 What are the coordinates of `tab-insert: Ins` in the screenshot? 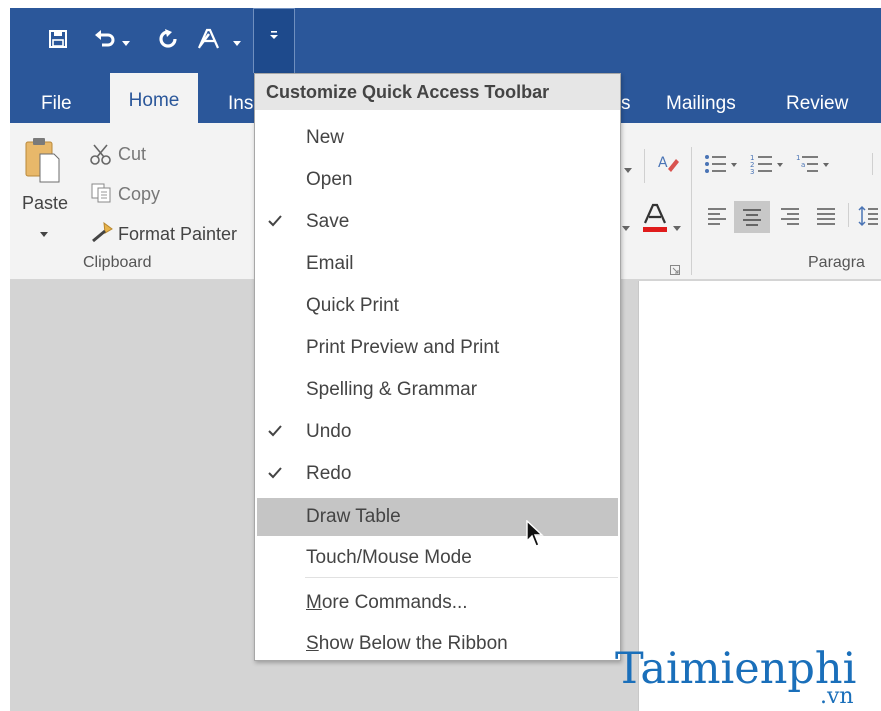 It's located at (240, 104).